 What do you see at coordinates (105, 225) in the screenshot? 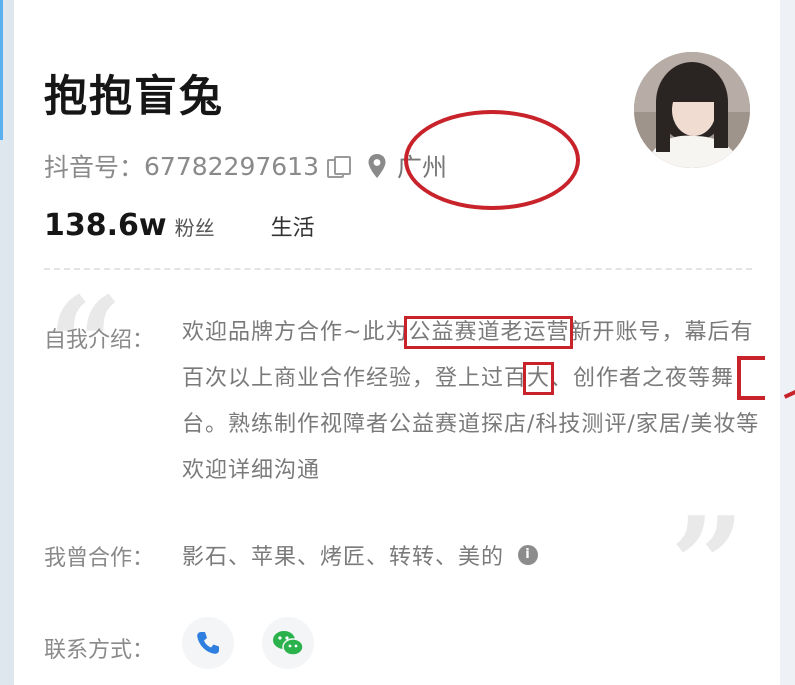
I see `fans-count: 138.6w` at bounding box center [105, 225].